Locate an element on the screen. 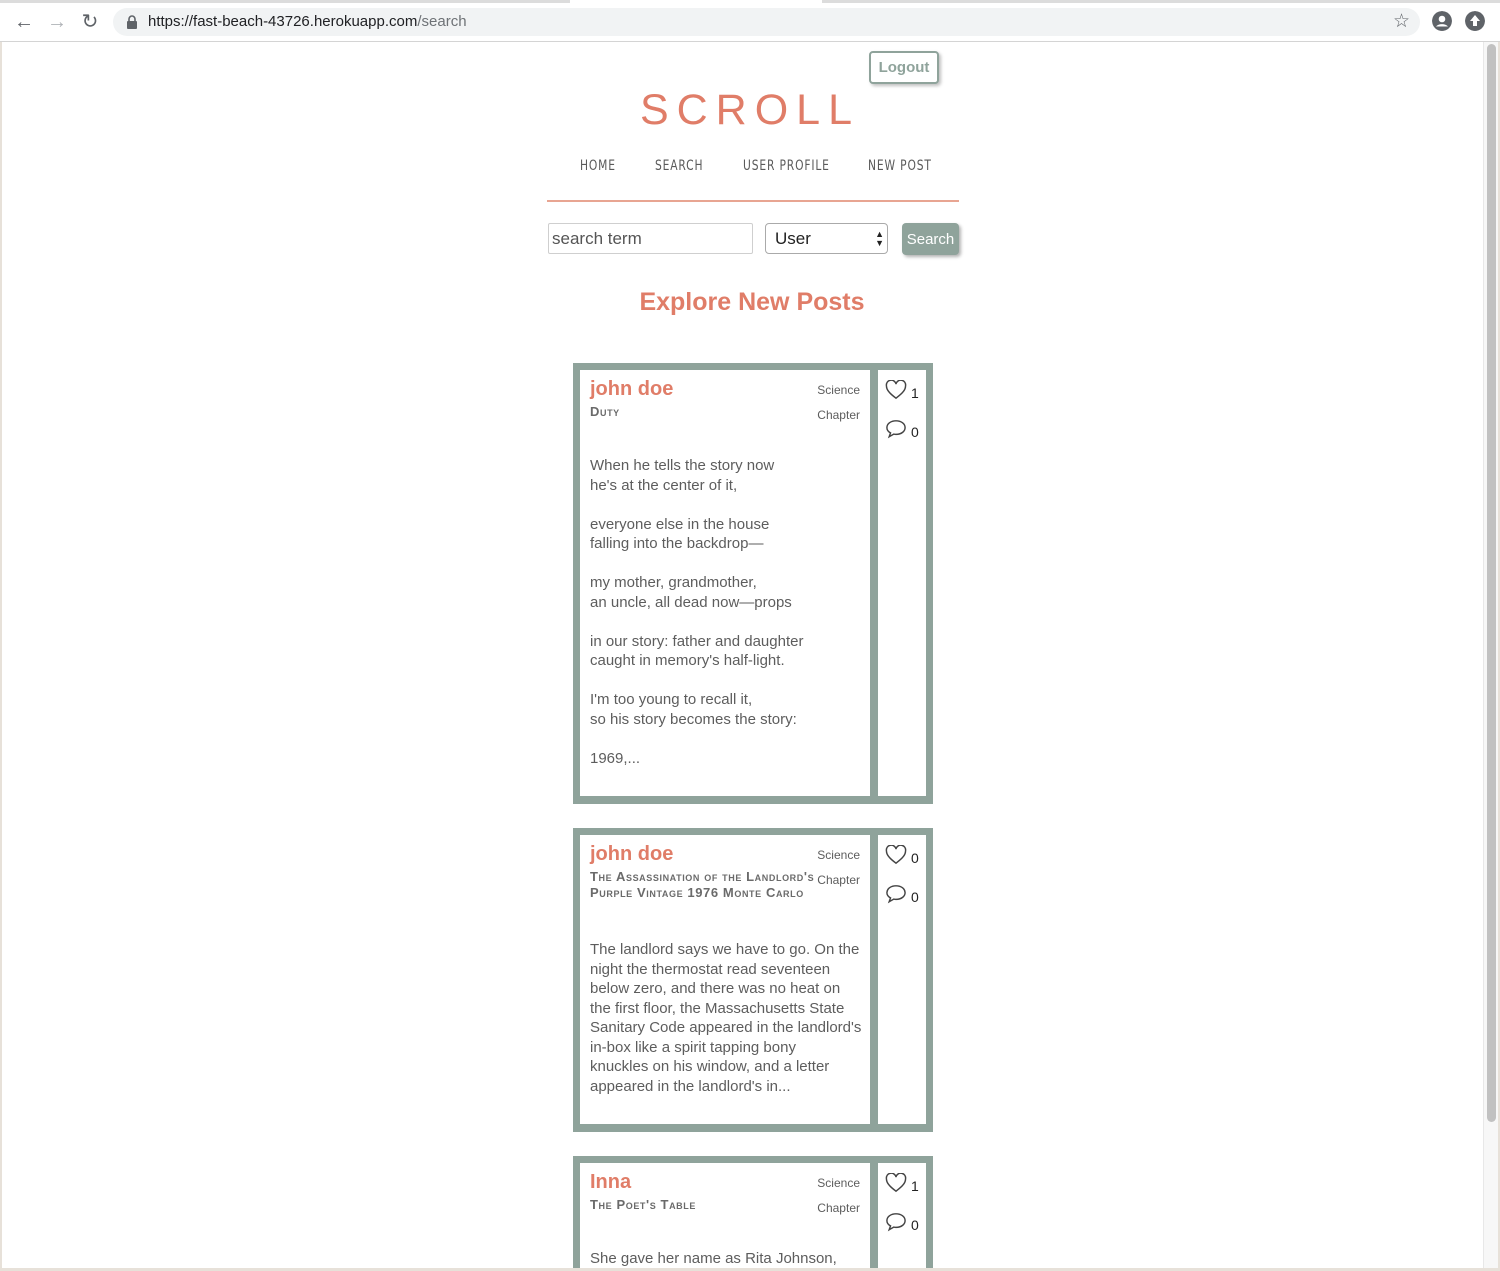 The image size is (1500, 1271). back-icon: ← is located at coordinates (24, 22).